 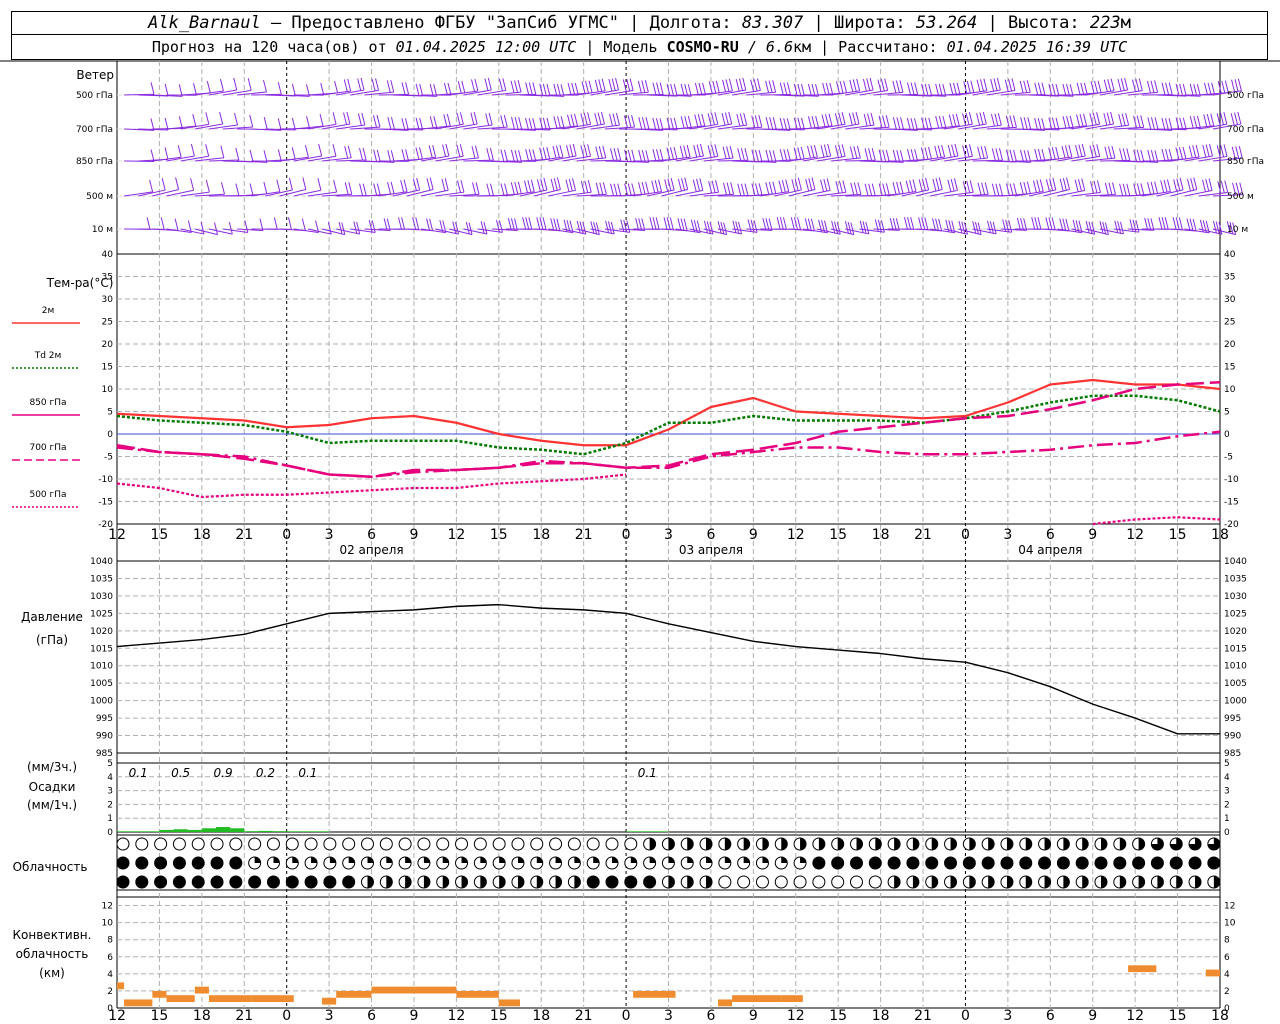 I want to click on bottom-x-tick-label: 6, so click(x=1050, y=1016).